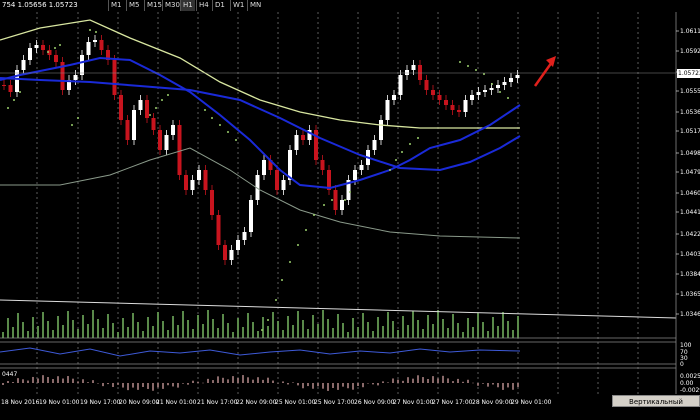  I want to click on time-label-5: 21 Nov 17:00, so click(217, 402).